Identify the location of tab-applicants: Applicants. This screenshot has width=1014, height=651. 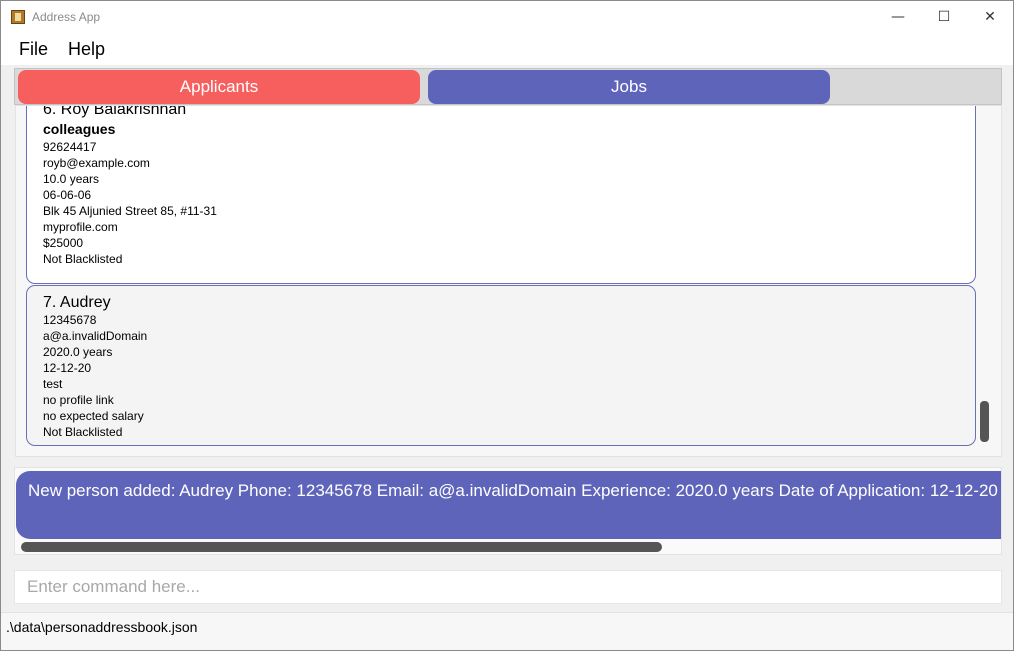
(219, 87).